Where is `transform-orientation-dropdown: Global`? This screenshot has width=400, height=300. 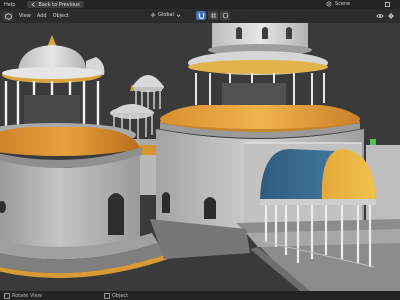
transform-orientation-dropdown: Global is located at coordinates (165, 15).